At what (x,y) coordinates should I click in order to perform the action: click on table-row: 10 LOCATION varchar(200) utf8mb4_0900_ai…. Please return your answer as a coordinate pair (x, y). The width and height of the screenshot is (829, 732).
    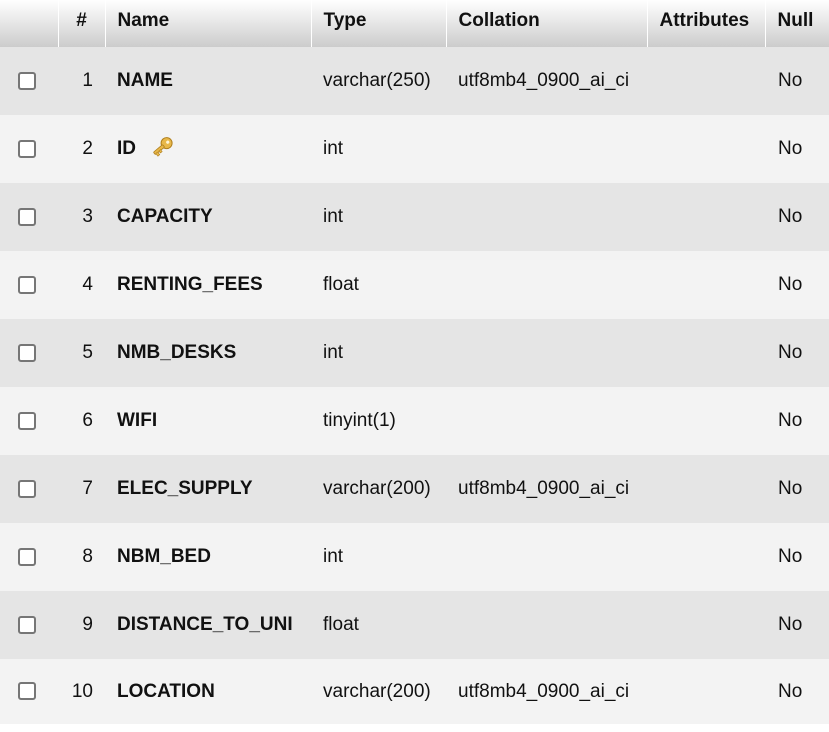
    Looking at the image, I should click on (414, 691).